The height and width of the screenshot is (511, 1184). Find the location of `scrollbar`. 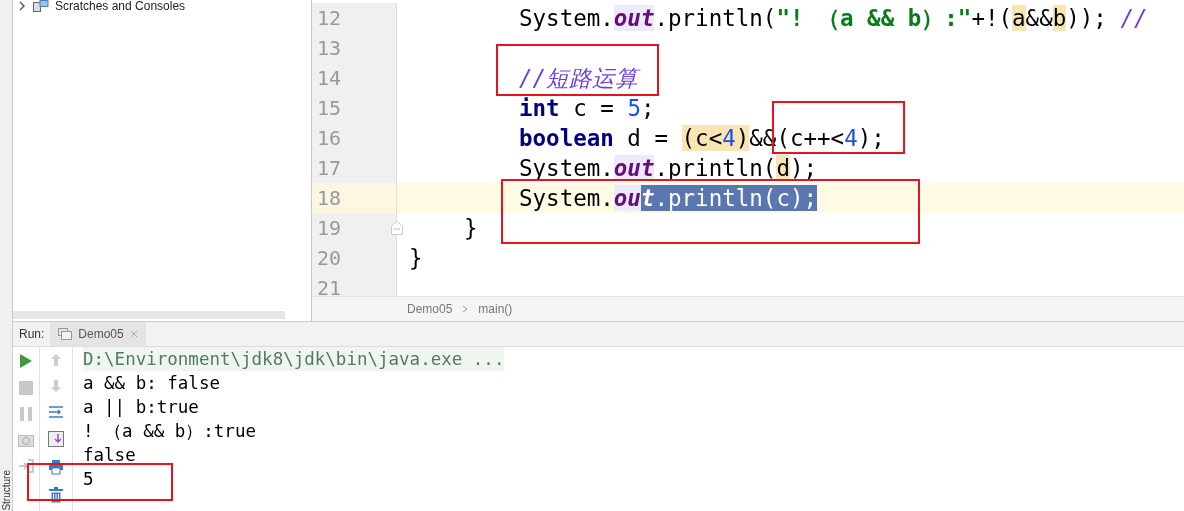

scrollbar is located at coordinates (149, 315).